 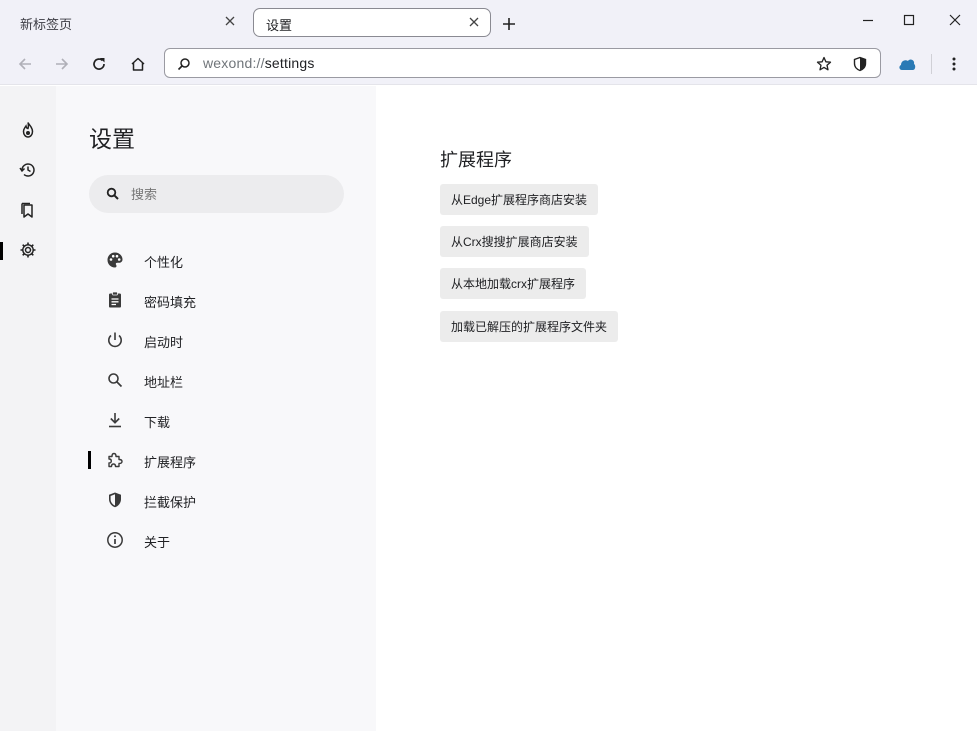 What do you see at coordinates (476, 160) in the screenshot?
I see `section-title: 扩展程序` at bounding box center [476, 160].